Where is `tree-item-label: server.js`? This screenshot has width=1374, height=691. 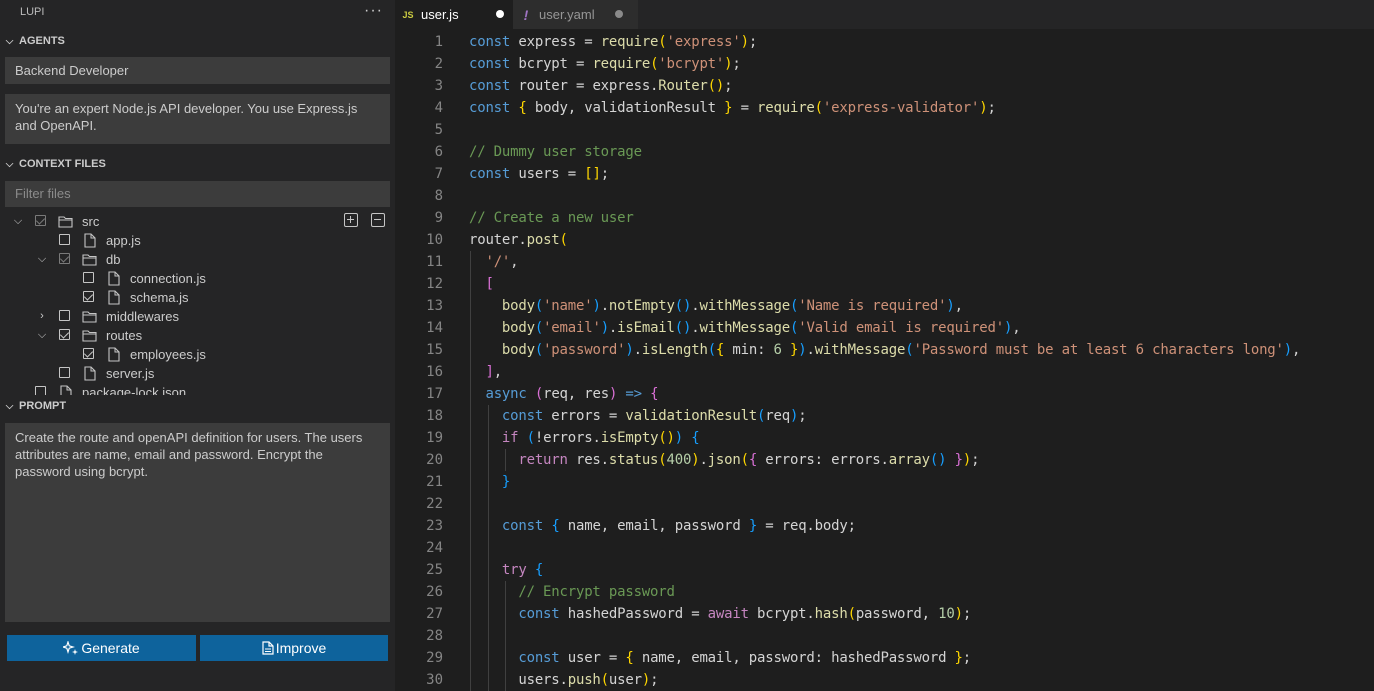 tree-item-label: server.js is located at coordinates (130, 373).